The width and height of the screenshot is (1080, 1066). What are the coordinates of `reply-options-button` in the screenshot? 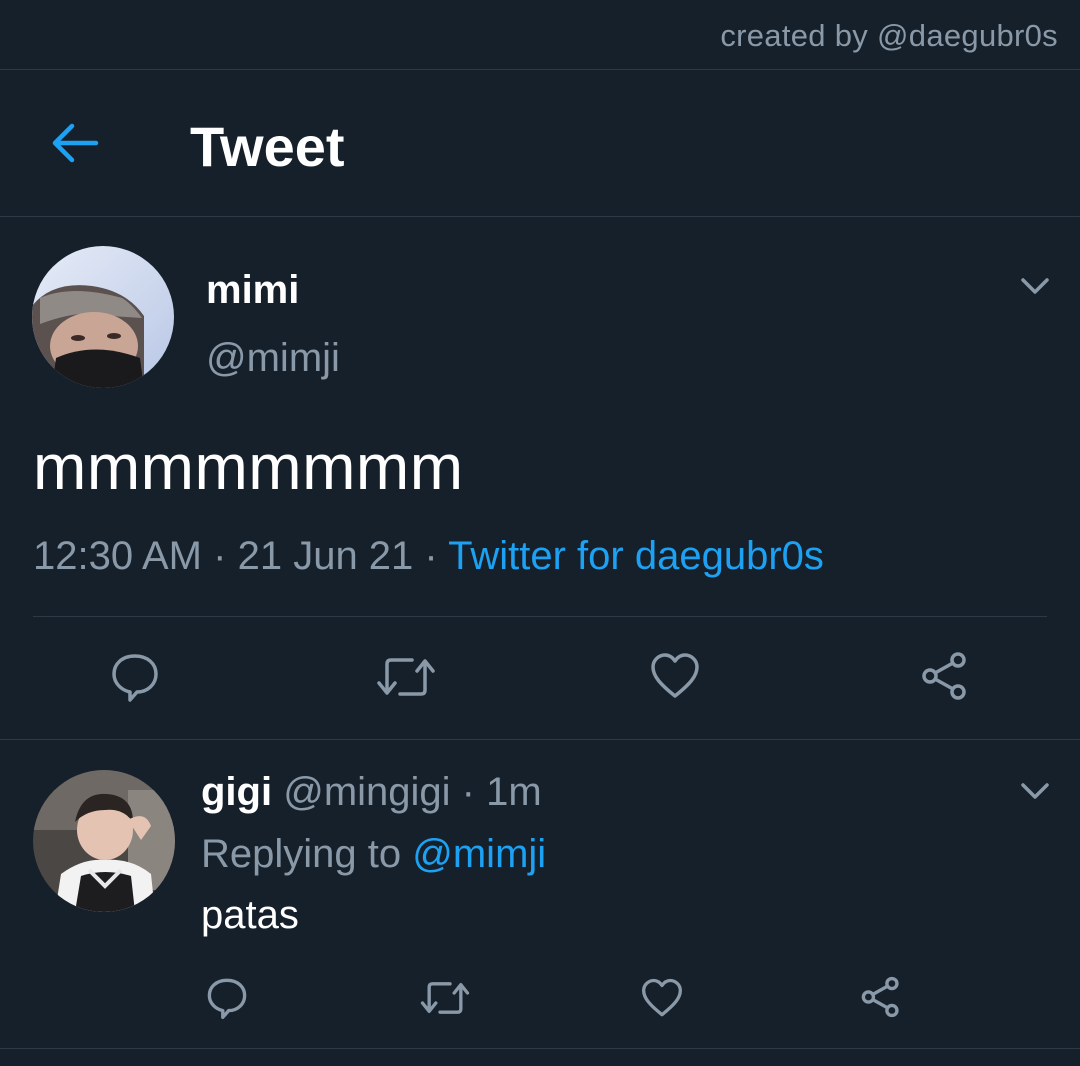 It's located at (1035, 791).